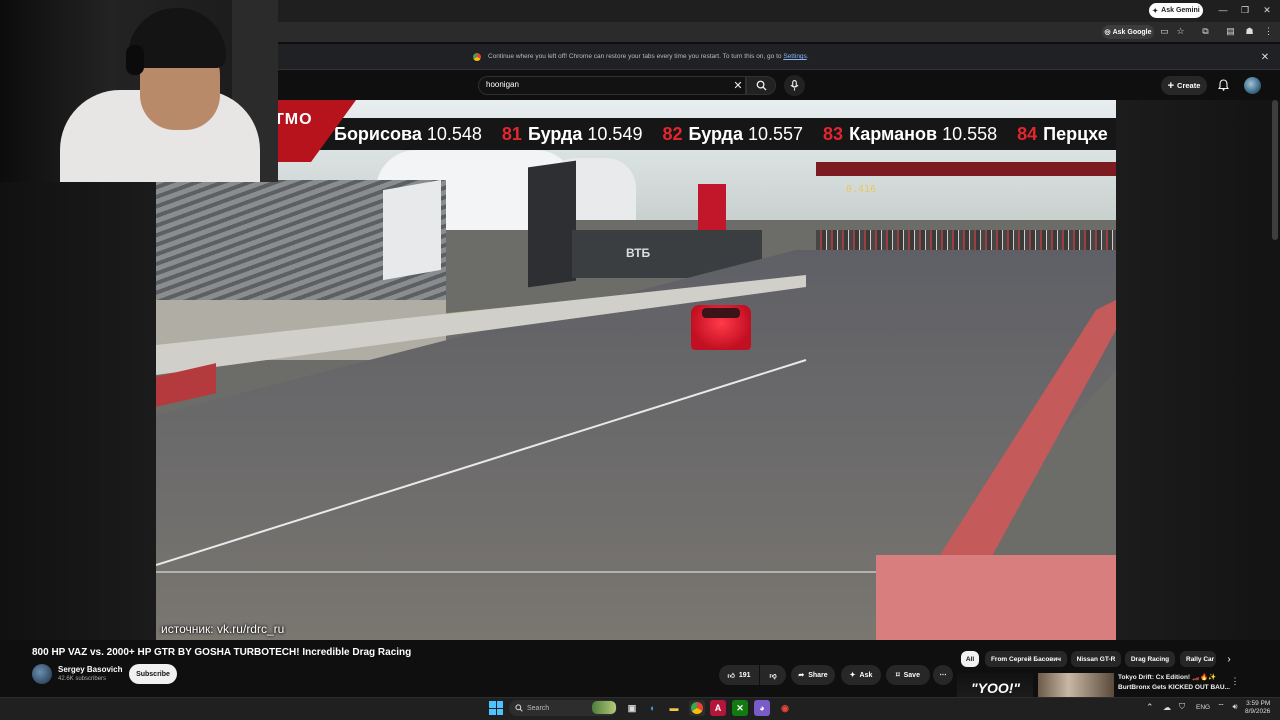  I want to click on start-gantry, so click(966, 169).